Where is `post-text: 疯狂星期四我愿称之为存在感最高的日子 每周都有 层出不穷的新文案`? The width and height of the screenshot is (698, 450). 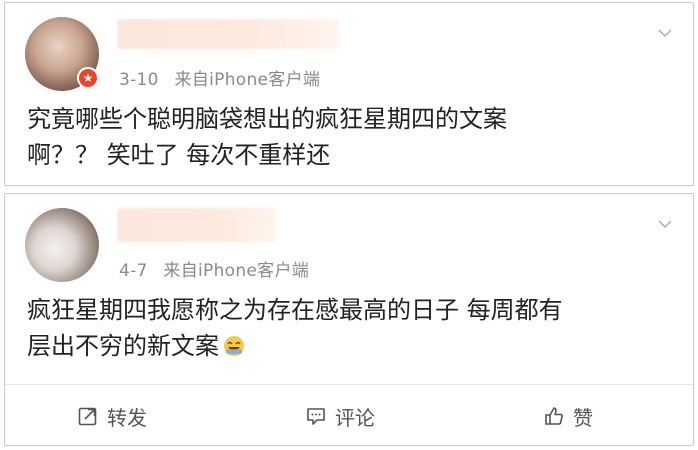
post-text: 疯狂星期四我愿称之为存在感最高的日子 每周都有 层出不穷的新文案 is located at coordinates (353, 328).